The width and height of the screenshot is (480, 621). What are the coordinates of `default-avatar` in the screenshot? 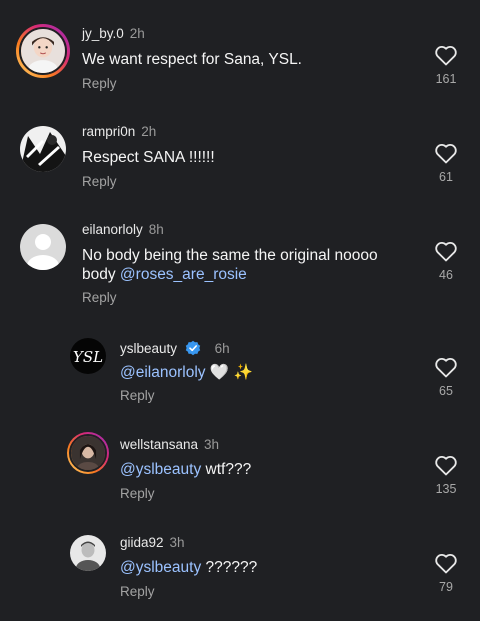 It's located at (43, 247).